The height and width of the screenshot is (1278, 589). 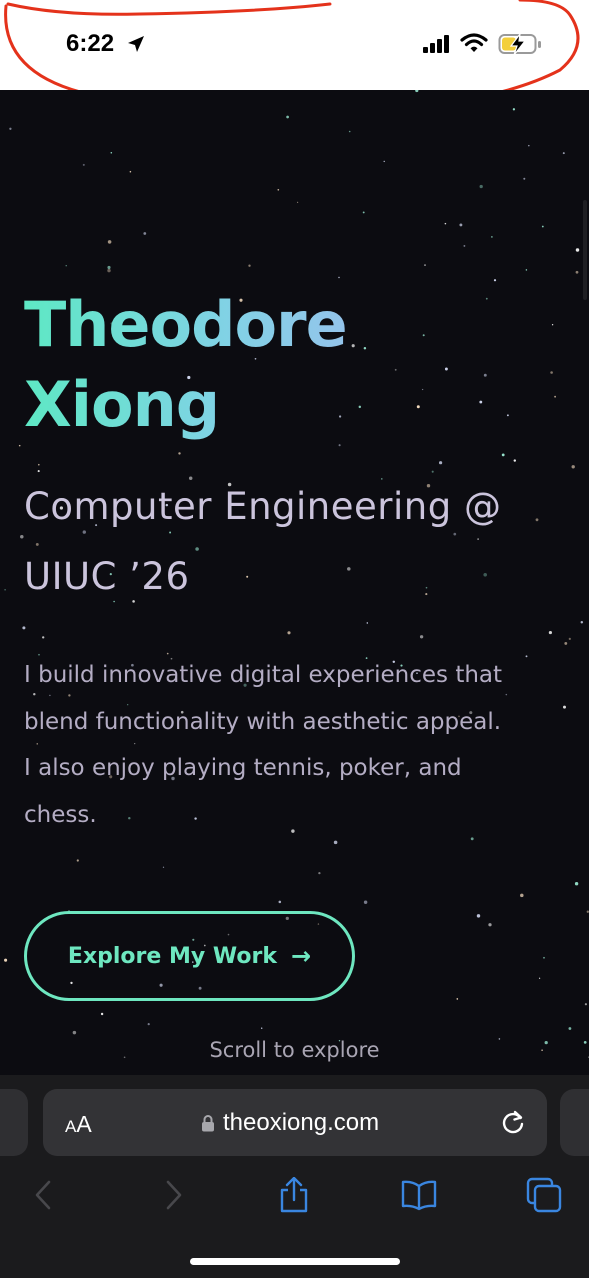 What do you see at coordinates (544, 1195) in the screenshot?
I see `tabs-icon` at bounding box center [544, 1195].